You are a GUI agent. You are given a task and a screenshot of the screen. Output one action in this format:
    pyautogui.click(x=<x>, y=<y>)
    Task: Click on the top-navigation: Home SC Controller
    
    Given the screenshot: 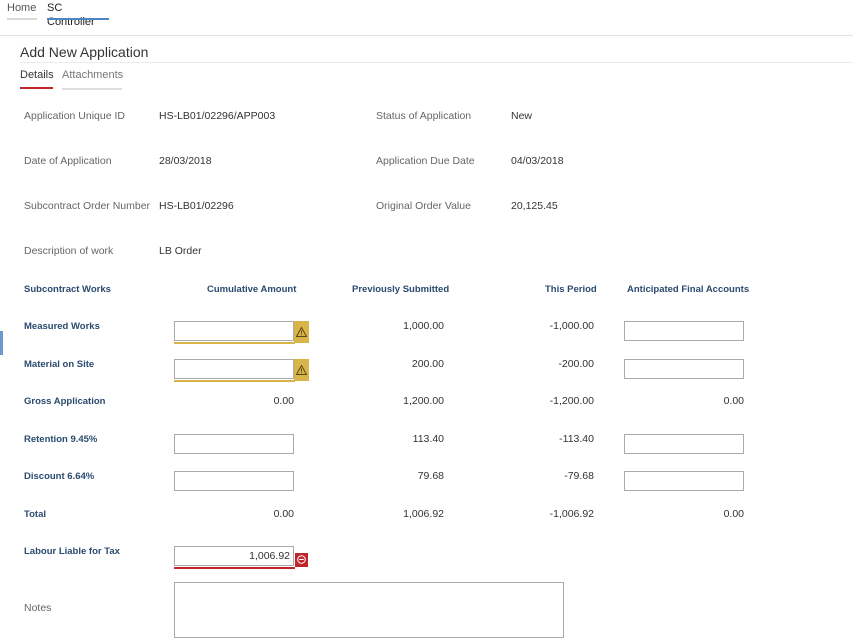 What is the action you would take?
    pyautogui.click(x=426, y=18)
    